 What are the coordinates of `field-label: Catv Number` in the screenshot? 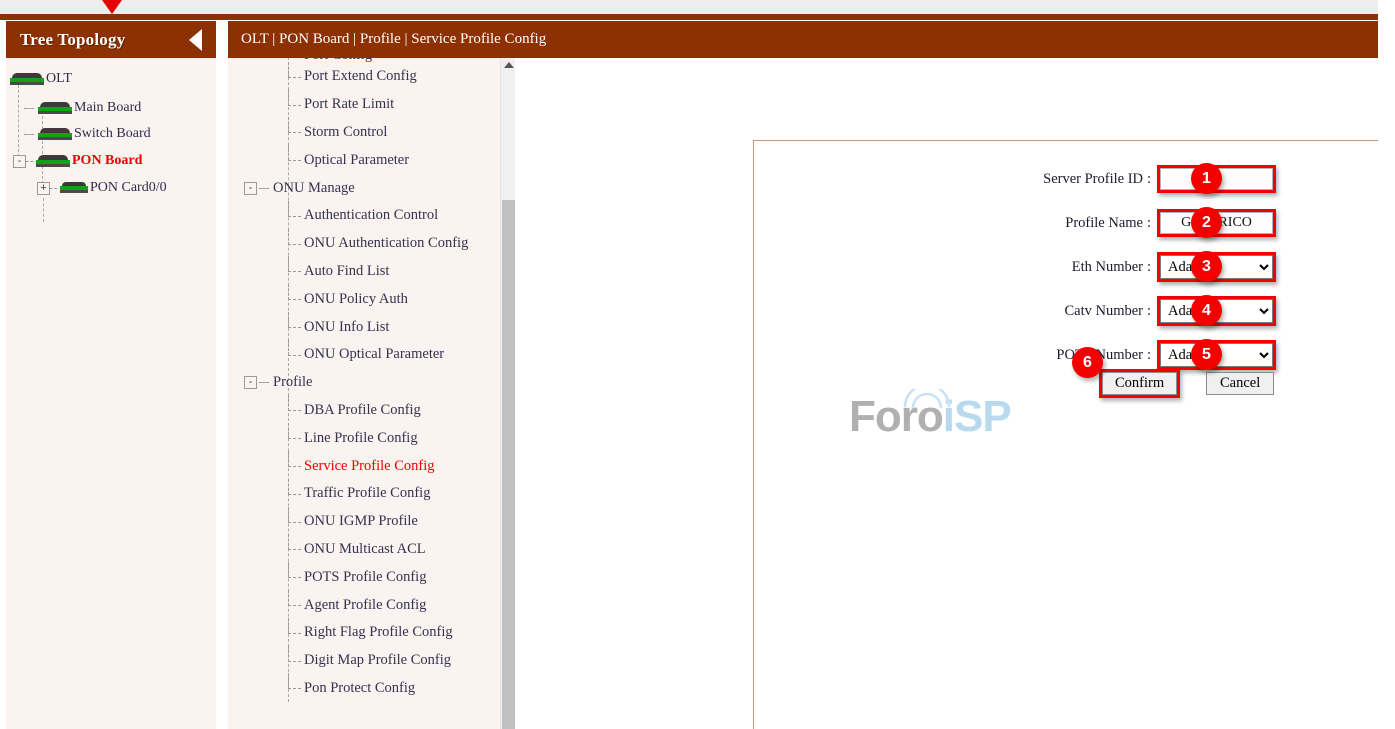 It's located at (1103, 310).